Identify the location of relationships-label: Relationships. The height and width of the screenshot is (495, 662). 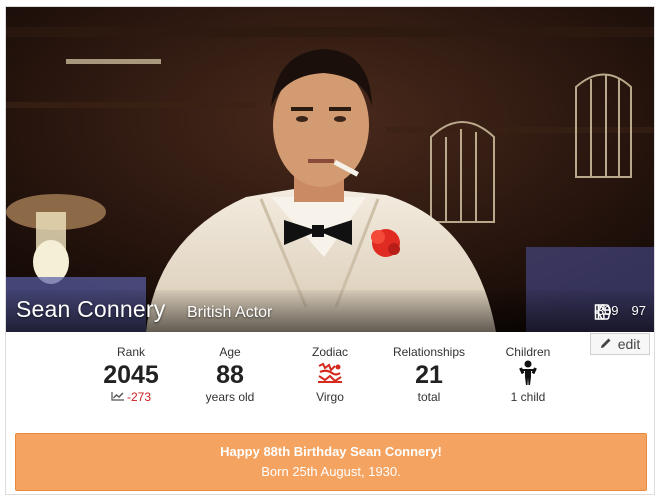
(429, 352).